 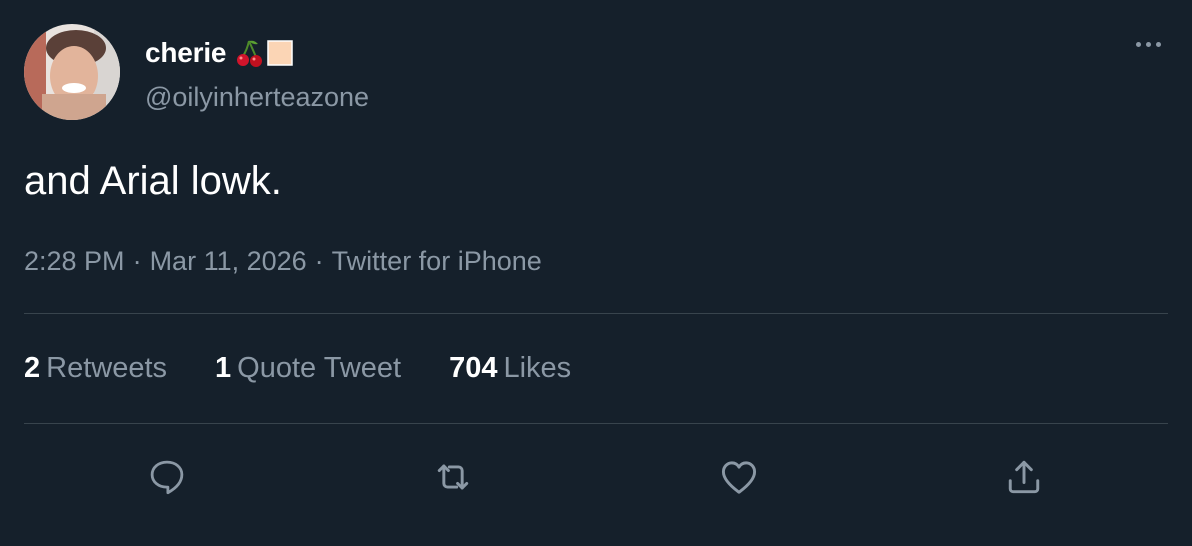 I want to click on display-name-row: cherie, so click(x=219, y=53).